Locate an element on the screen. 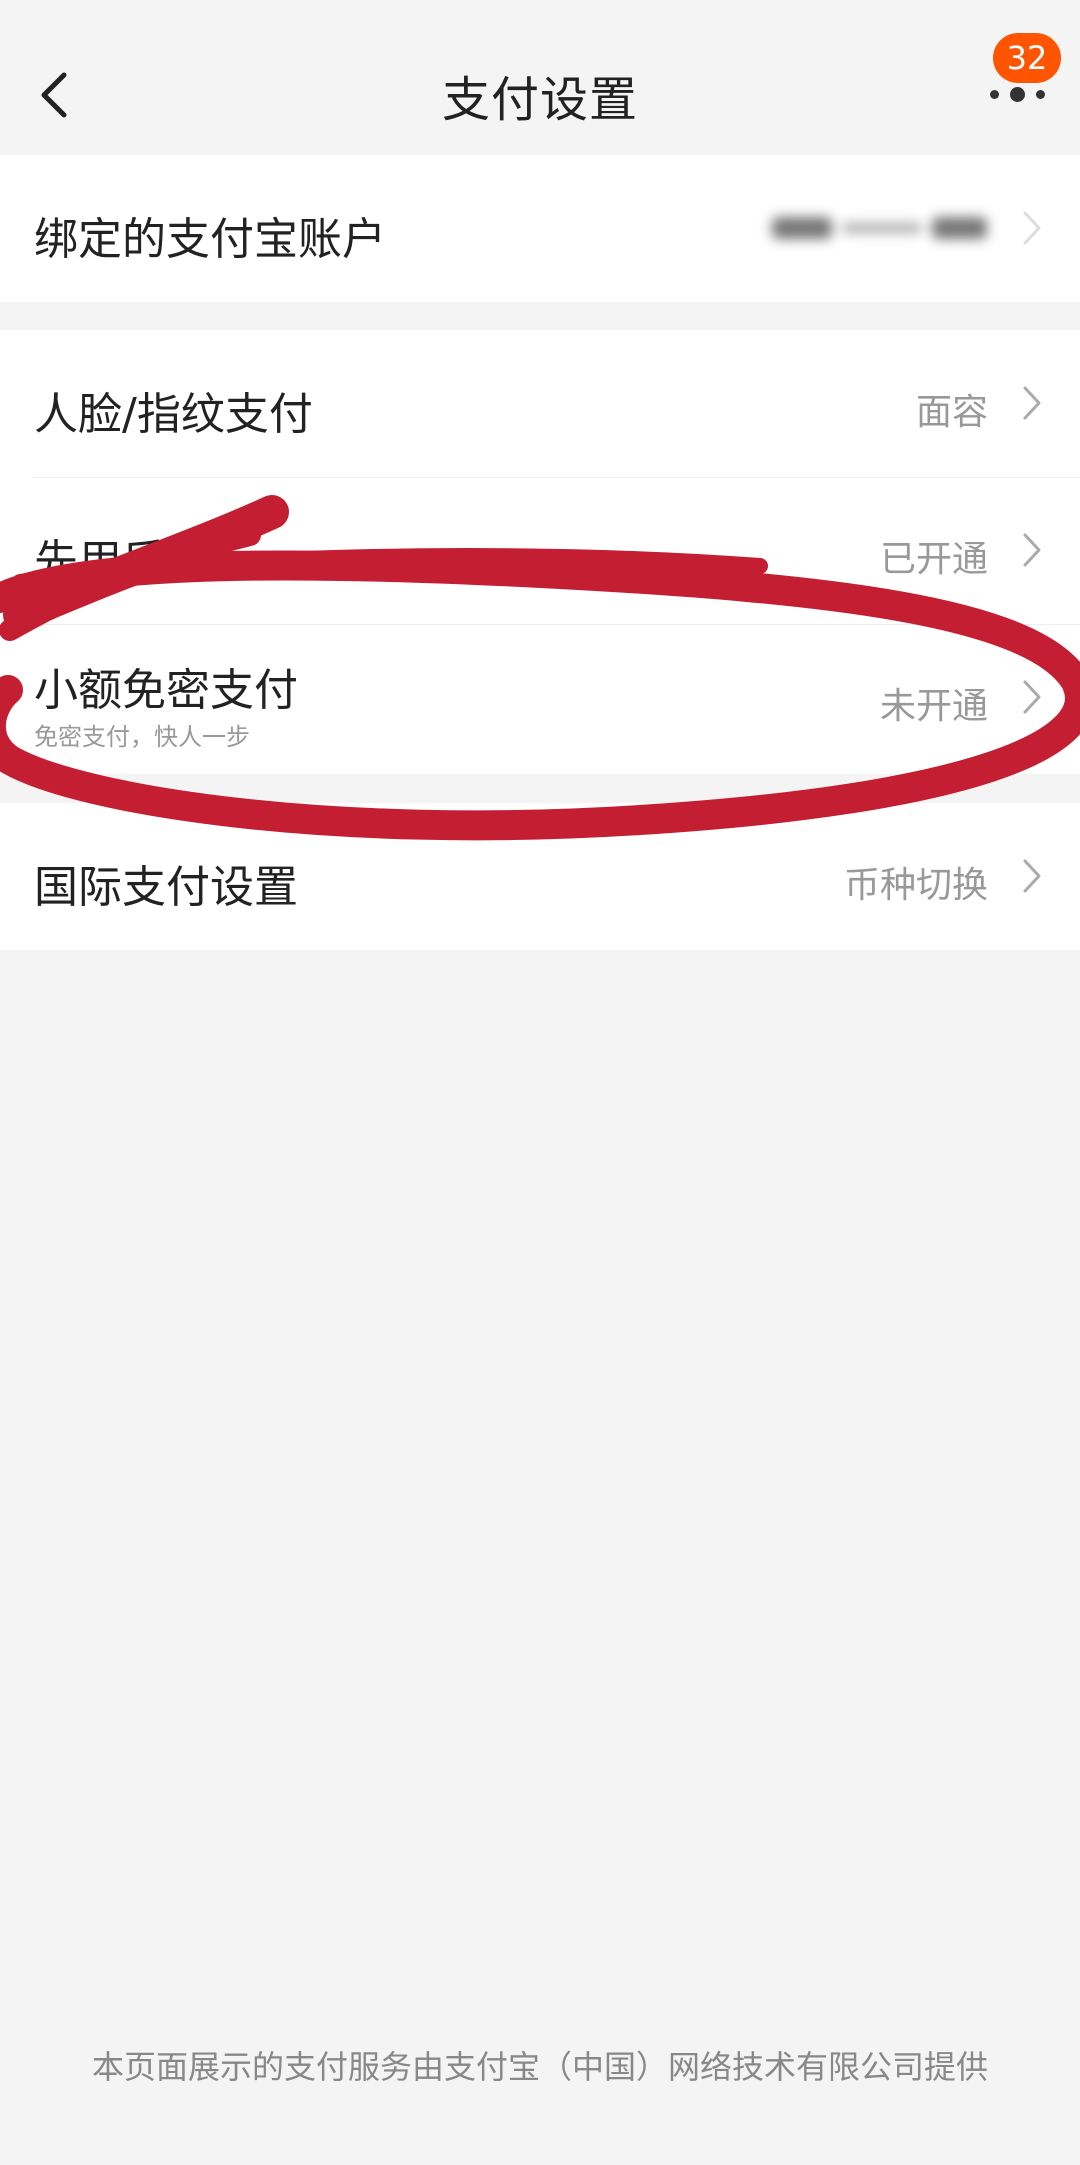 This screenshot has width=1080, height=2165. row-value: 面容 is located at coordinates (951, 412).